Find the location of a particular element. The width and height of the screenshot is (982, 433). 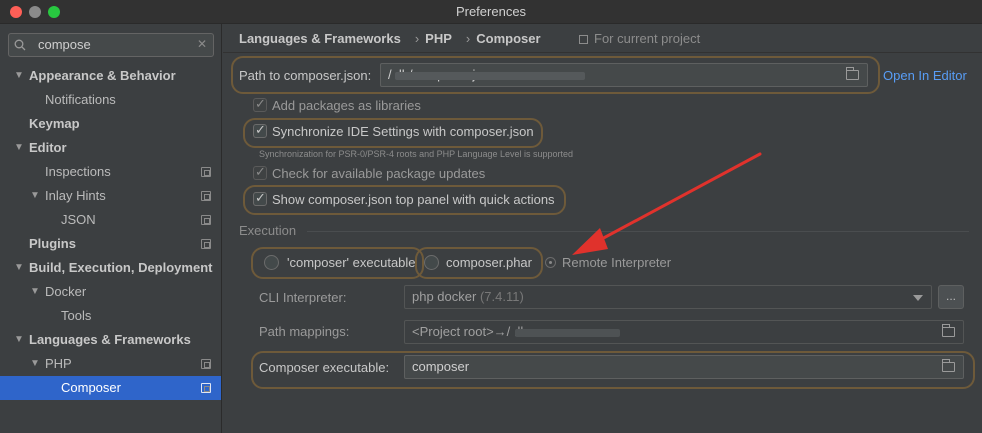

sidebar-item-inlay-hints: ▼ Inlay Hints is located at coordinates (110, 196).